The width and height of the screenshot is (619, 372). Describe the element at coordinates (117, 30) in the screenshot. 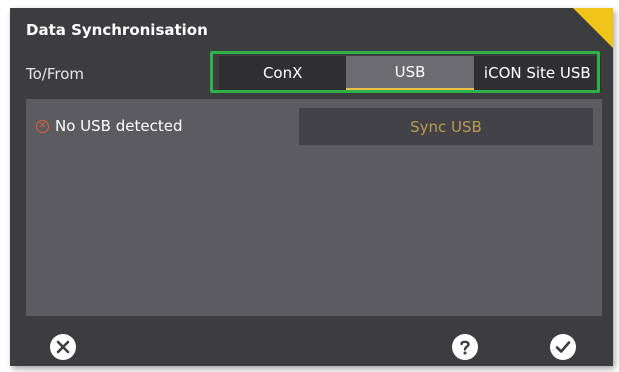

I see `dialog-title: Data Synchronisation` at that location.